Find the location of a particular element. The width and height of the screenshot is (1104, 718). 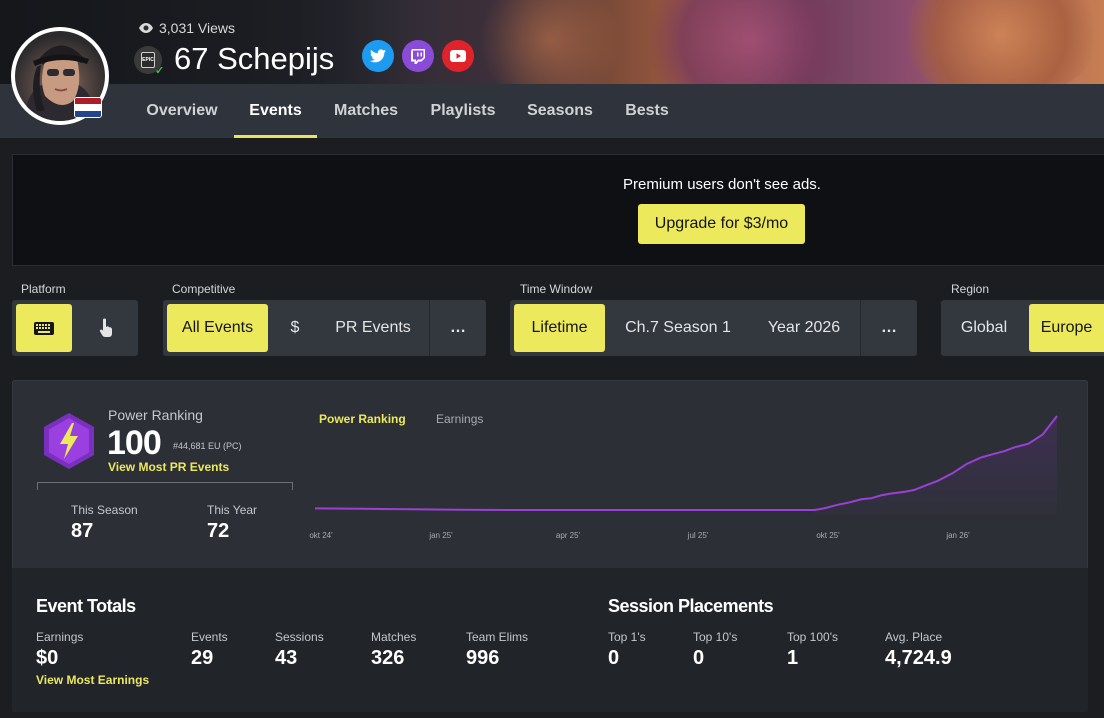

x-tick-label: jul 25' is located at coordinates (698, 535).